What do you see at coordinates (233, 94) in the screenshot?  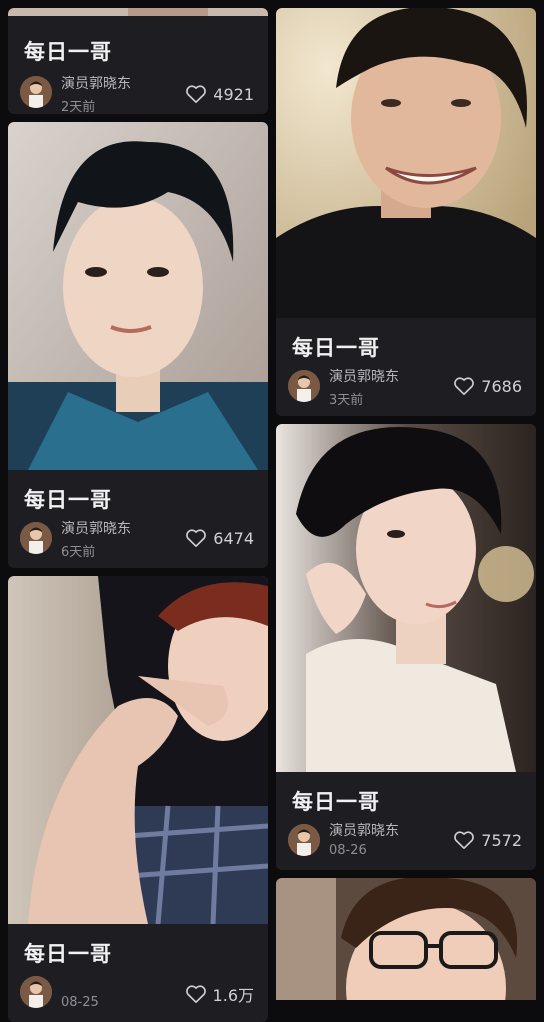 I see `like-count: 4921` at bounding box center [233, 94].